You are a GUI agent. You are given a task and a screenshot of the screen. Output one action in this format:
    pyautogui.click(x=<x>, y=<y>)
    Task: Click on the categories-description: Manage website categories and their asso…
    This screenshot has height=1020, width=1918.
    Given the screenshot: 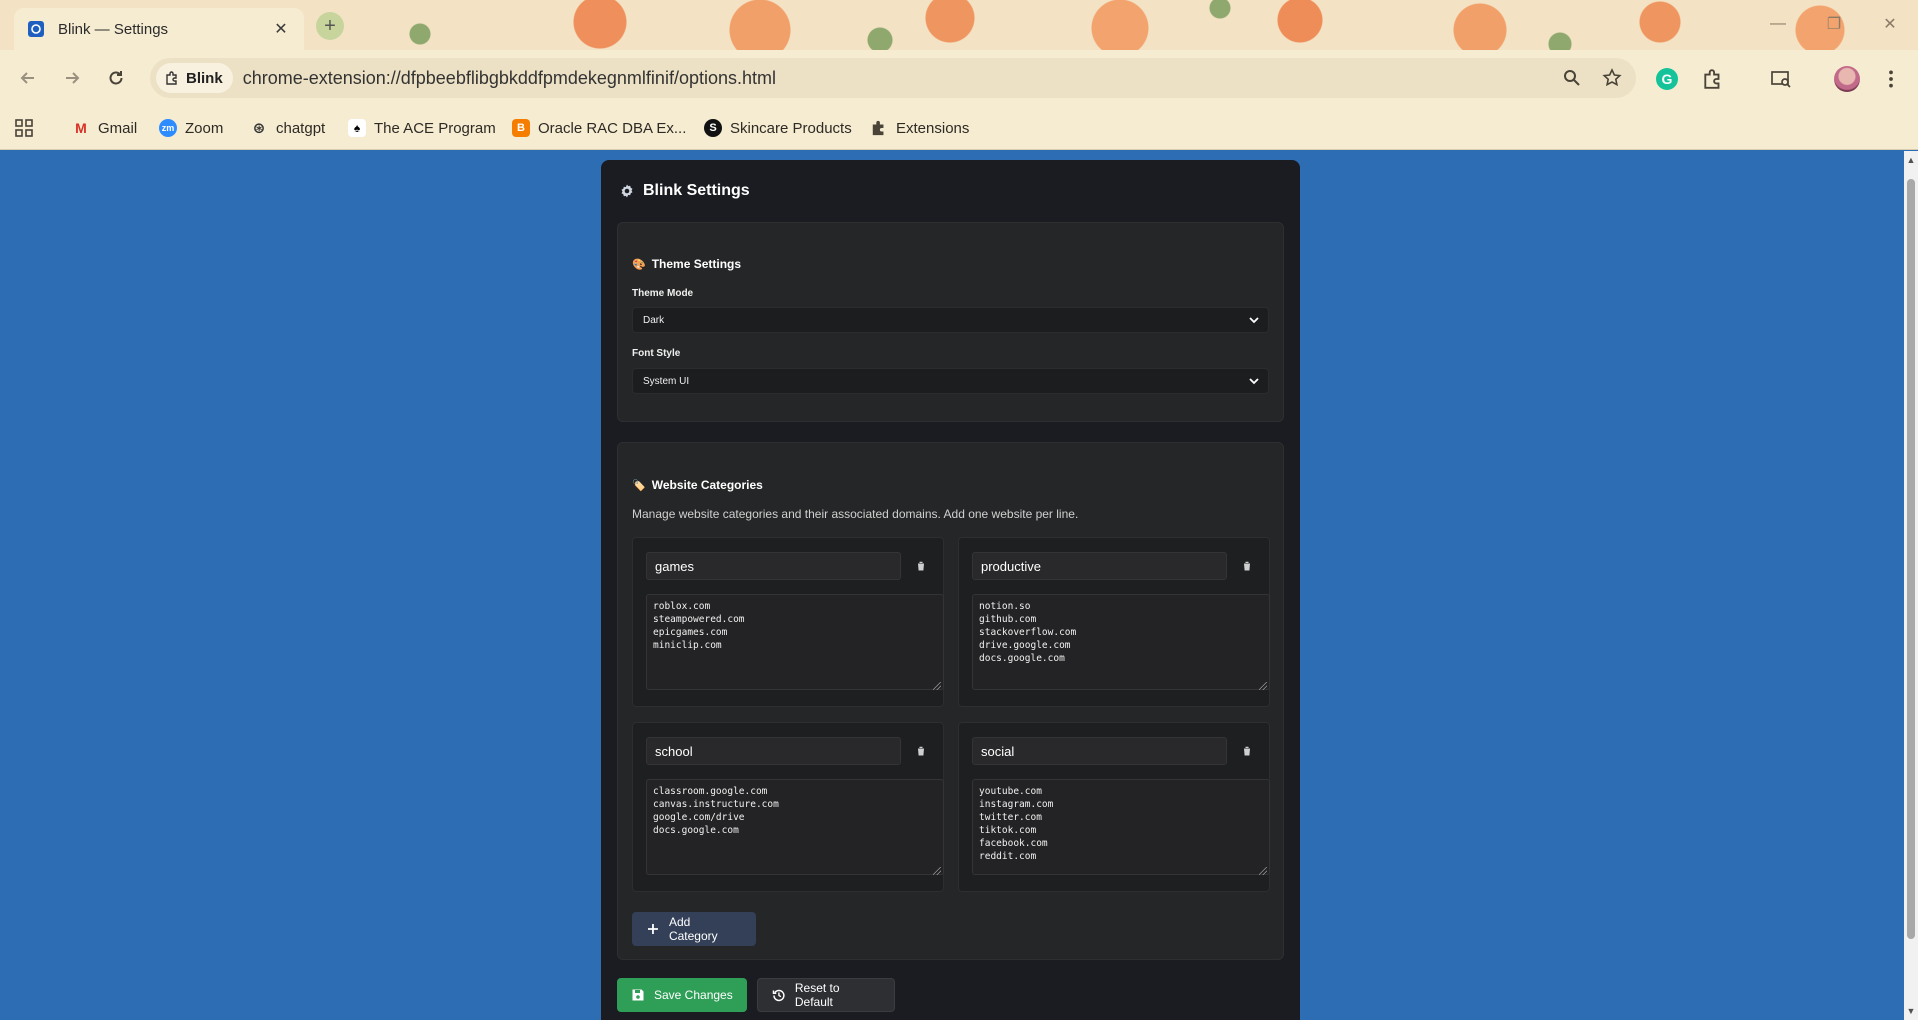 What is the action you would take?
    pyautogui.click(x=855, y=514)
    